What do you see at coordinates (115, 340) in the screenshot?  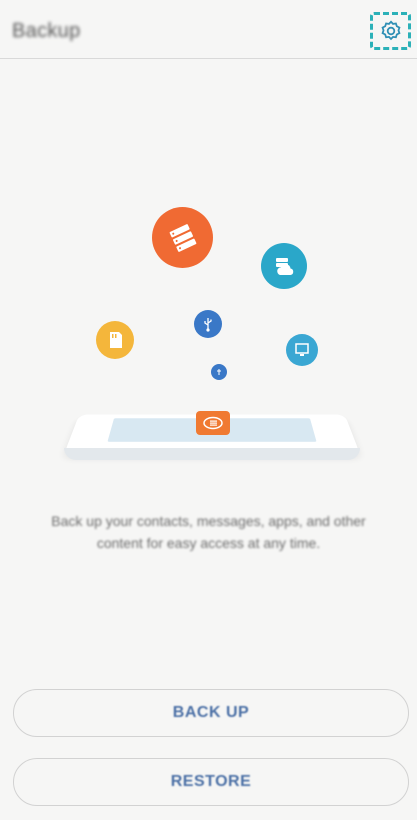 I see `sd-card-icon` at bounding box center [115, 340].